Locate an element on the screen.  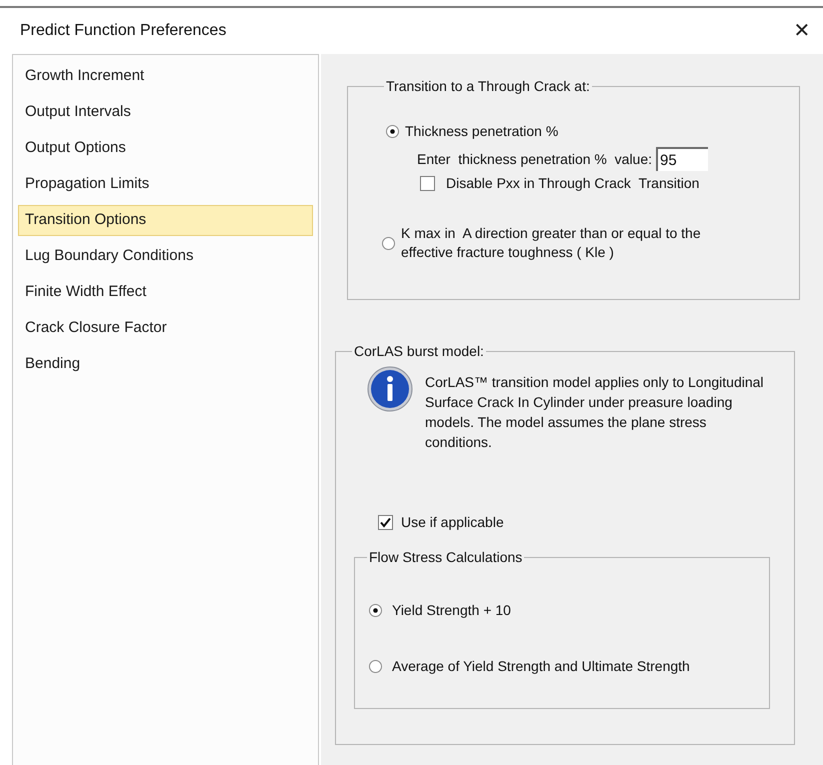
sidebar-item: Output Options is located at coordinates (165, 148).